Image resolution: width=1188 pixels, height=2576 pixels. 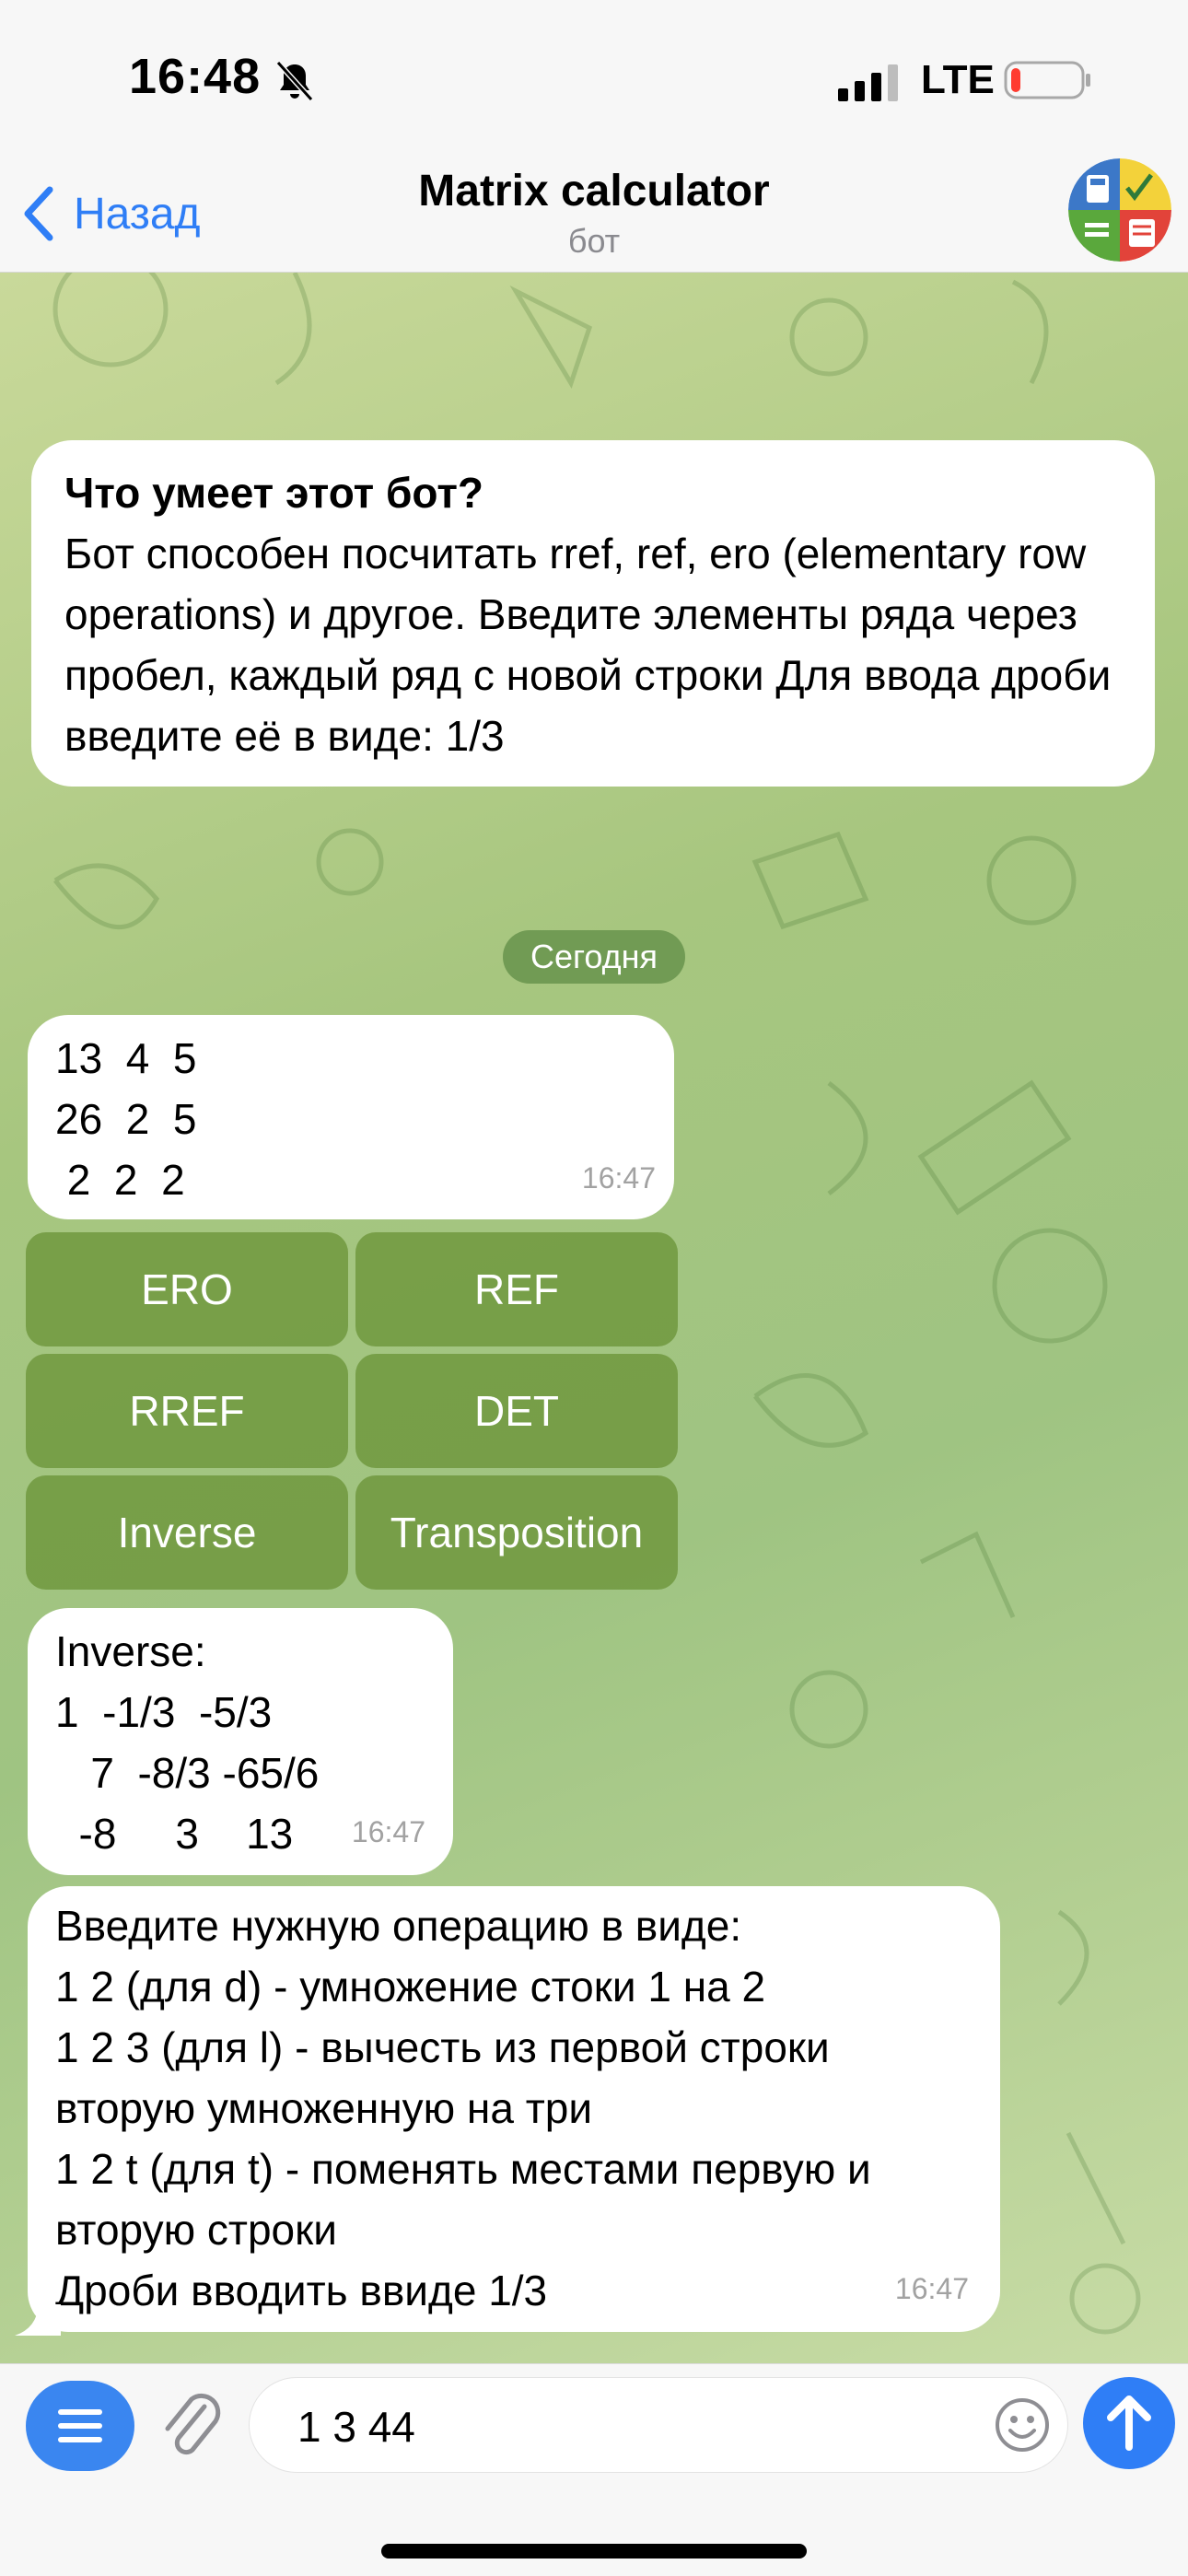 What do you see at coordinates (187, 1411) in the screenshot?
I see `keyboard-button-rref: RREF` at bounding box center [187, 1411].